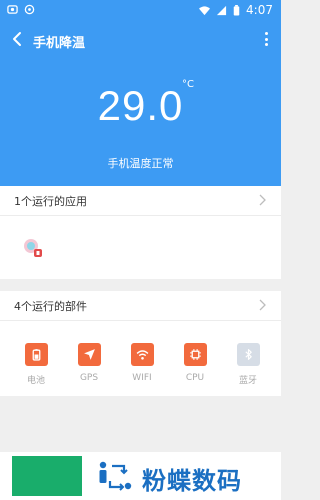 This screenshot has height=500, width=320. I want to click on part-bluetooth: 蓝牙, so click(248, 364).